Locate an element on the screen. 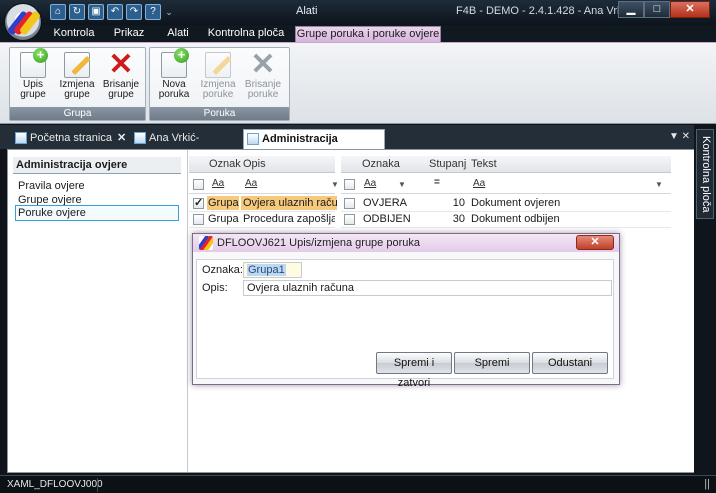 The height and width of the screenshot is (493, 716). messages-filter-row: Aa ▼ = Aa ▼ is located at coordinates (506, 184).